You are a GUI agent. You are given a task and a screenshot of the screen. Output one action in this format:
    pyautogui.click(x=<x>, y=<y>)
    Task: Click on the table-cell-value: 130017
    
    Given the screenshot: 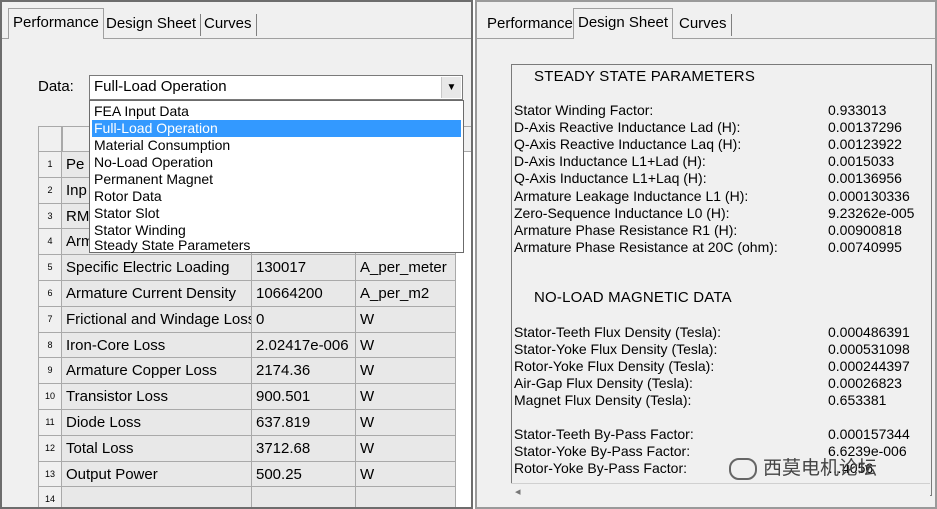 What is the action you would take?
    pyautogui.click(x=304, y=268)
    